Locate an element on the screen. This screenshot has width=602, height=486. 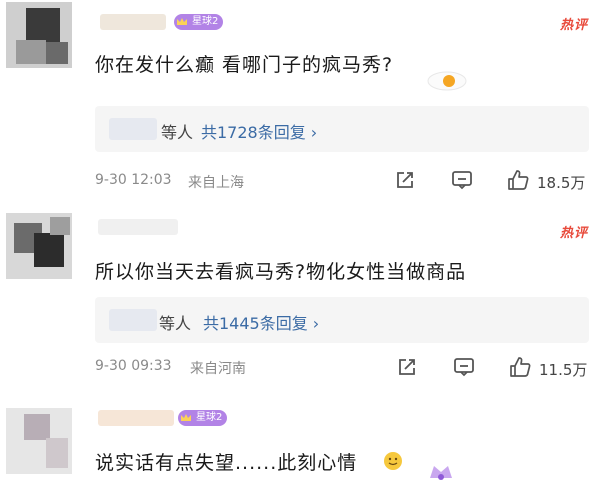
like-count: 11.5万 is located at coordinates (563, 370).